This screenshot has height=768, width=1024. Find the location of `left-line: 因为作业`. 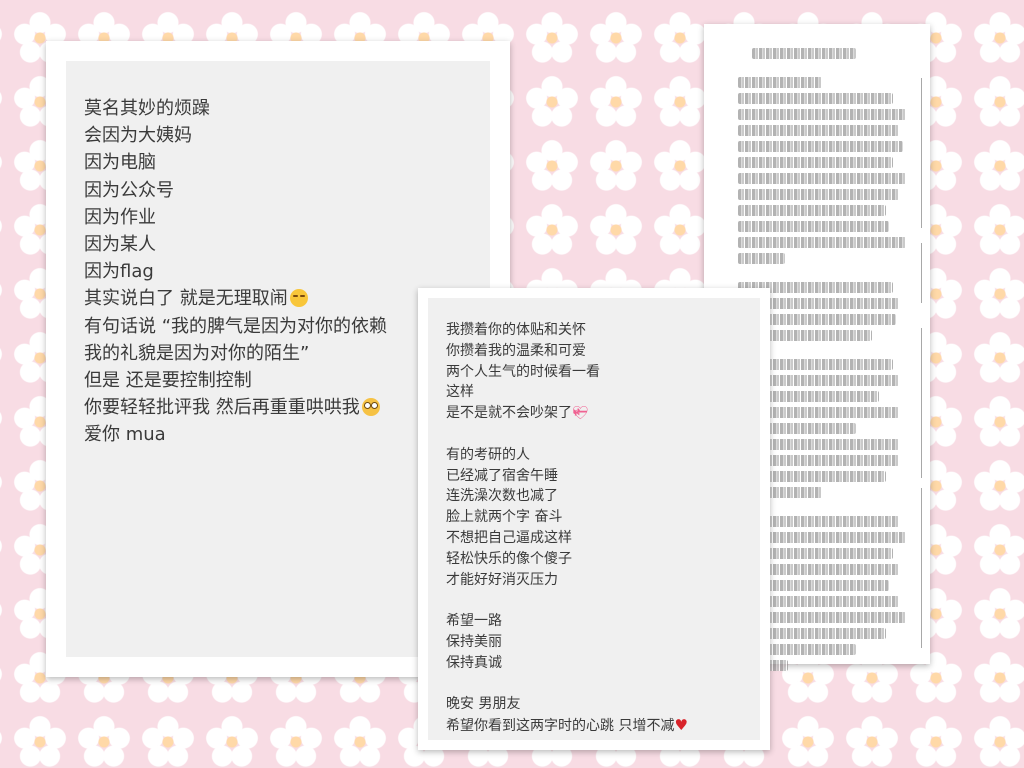

left-line: 因为作业 is located at coordinates (120, 217).